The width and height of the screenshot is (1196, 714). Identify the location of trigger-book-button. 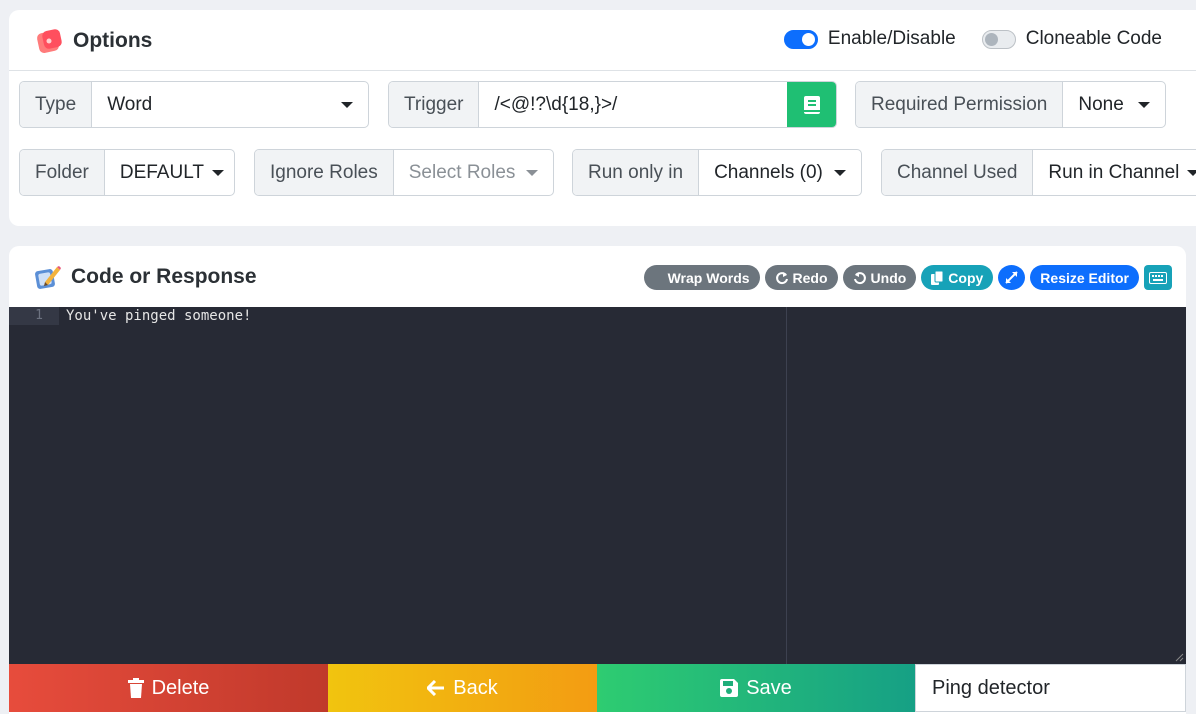
(811, 104).